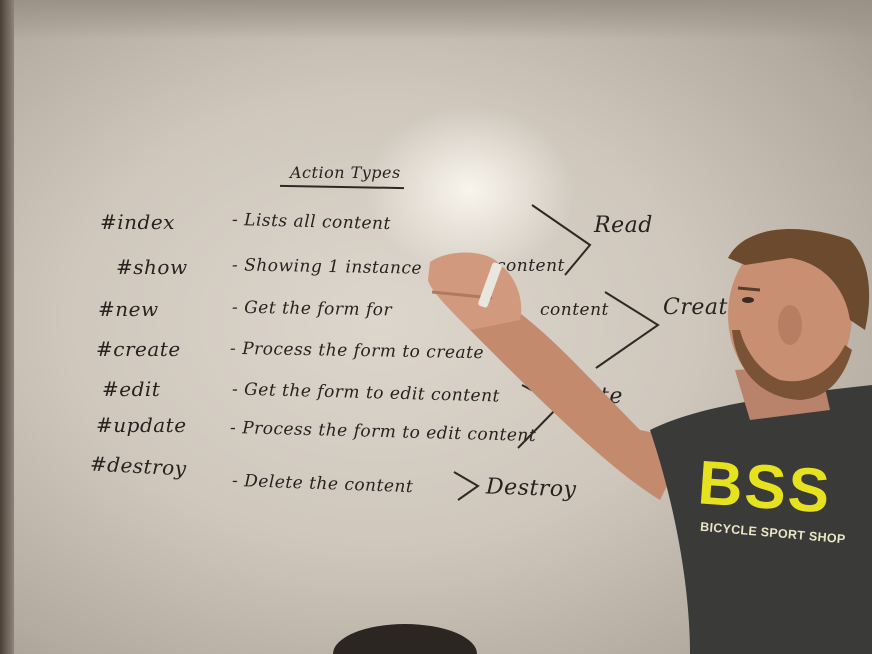 This screenshot has height=654, width=872. What do you see at coordinates (405, 639) in the screenshot?
I see `audience-head` at bounding box center [405, 639].